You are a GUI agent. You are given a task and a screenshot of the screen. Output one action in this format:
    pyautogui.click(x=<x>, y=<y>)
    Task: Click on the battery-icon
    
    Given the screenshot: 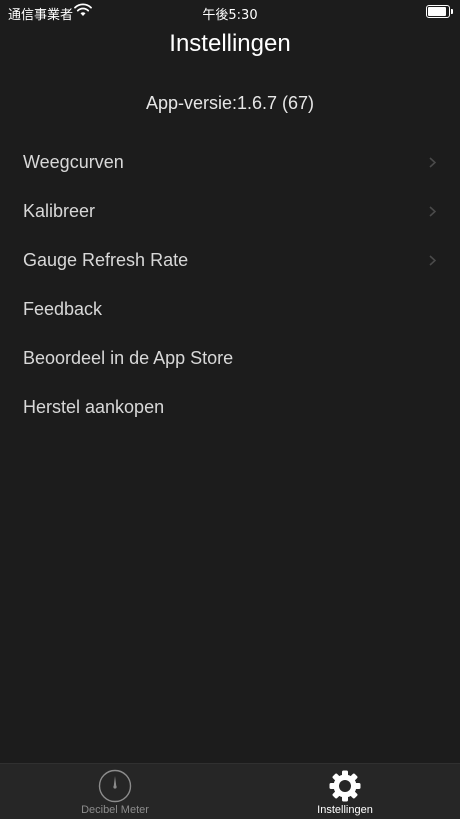 What is the action you would take?
    pyautogui.click(x=439, y=11)
    